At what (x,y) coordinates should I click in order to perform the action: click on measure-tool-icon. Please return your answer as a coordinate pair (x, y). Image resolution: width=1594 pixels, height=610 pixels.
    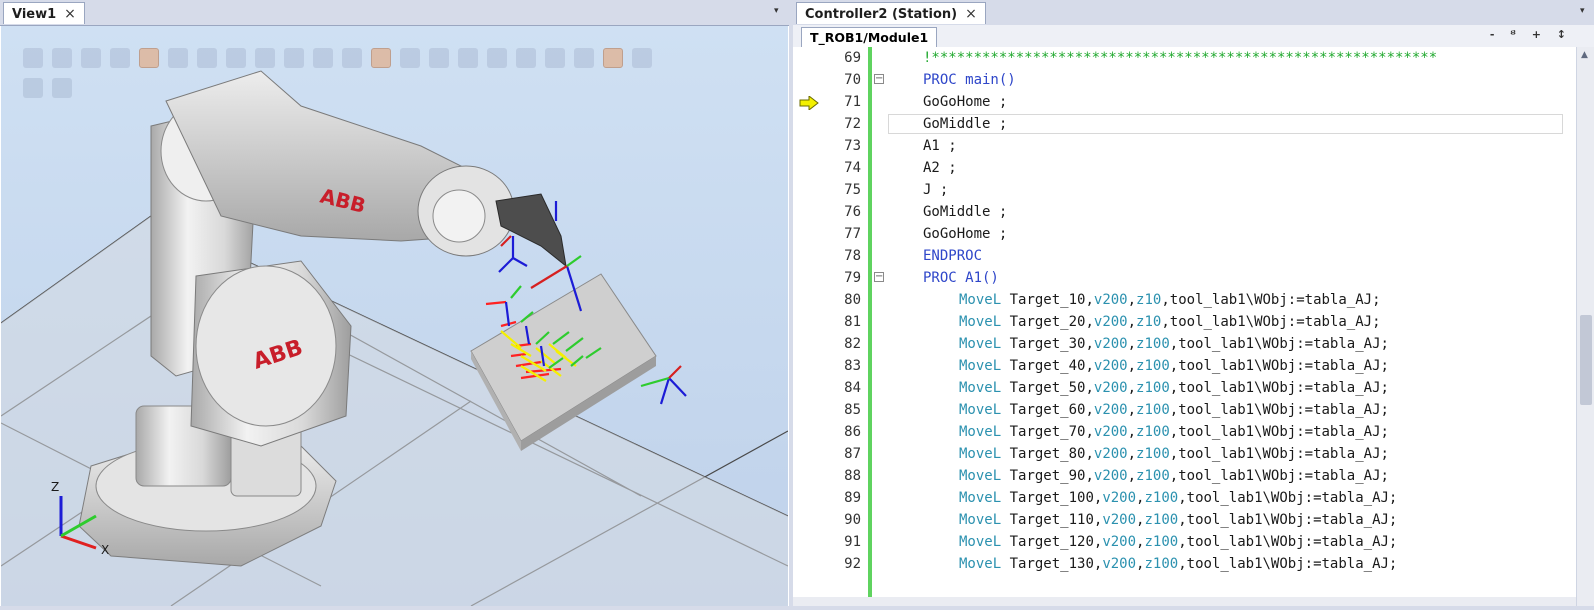
    Looking at the image, I should click on (91, 58).